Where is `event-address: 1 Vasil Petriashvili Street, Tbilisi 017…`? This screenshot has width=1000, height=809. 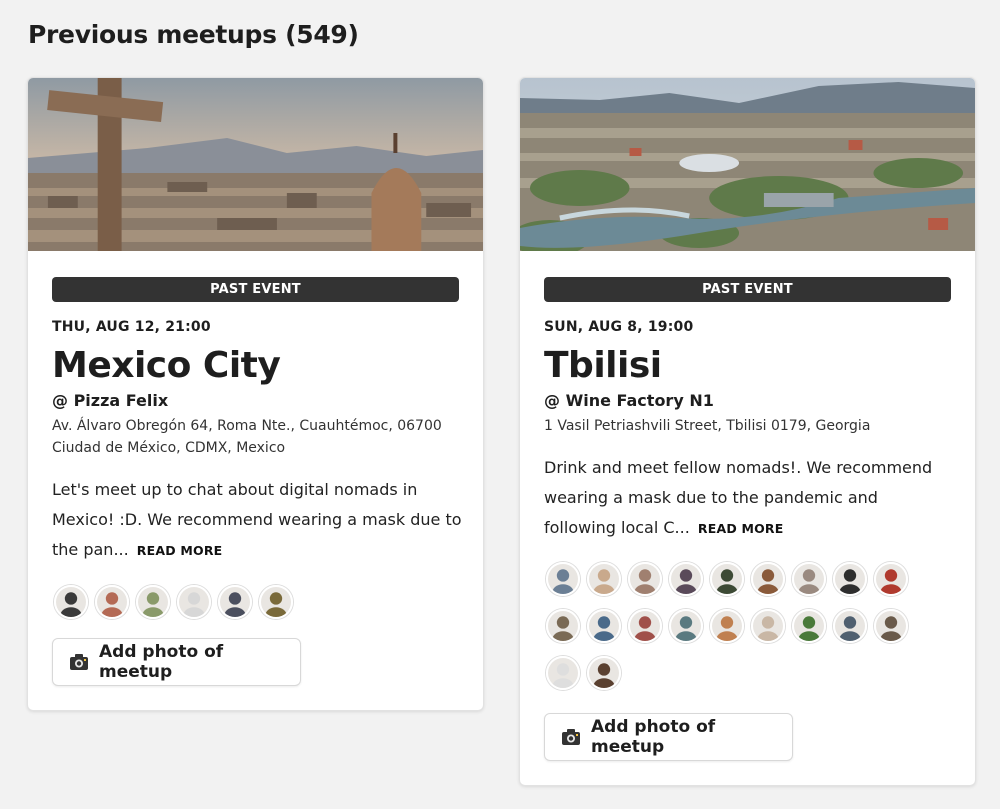 event-address: 1 Vasil Petriashvili Street, Tbilisi 017… is located at coordinates (707, 426).